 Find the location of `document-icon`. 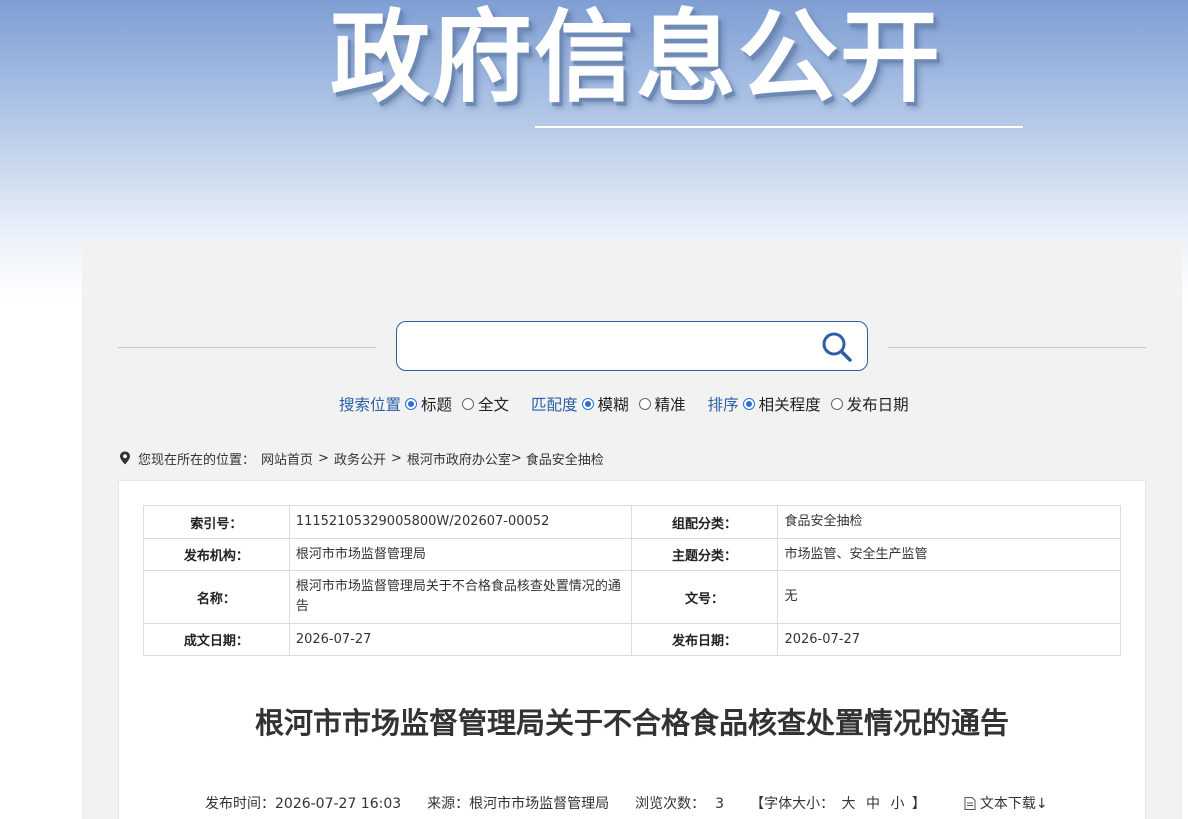

document-icon is located at coordinates (970, 803).